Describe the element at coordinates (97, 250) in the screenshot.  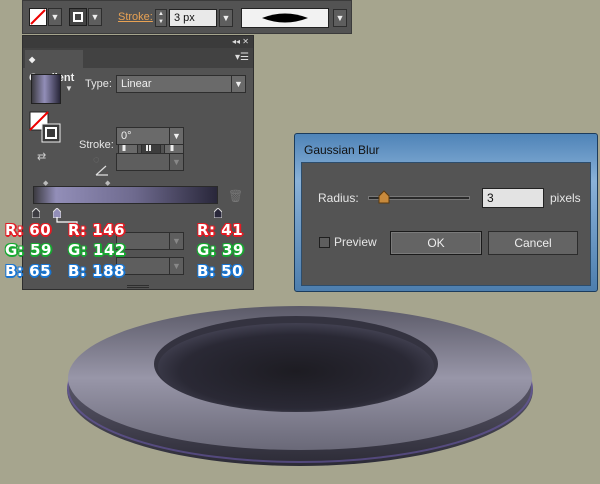
I see `stop2-green-value: G: 142` at that location.